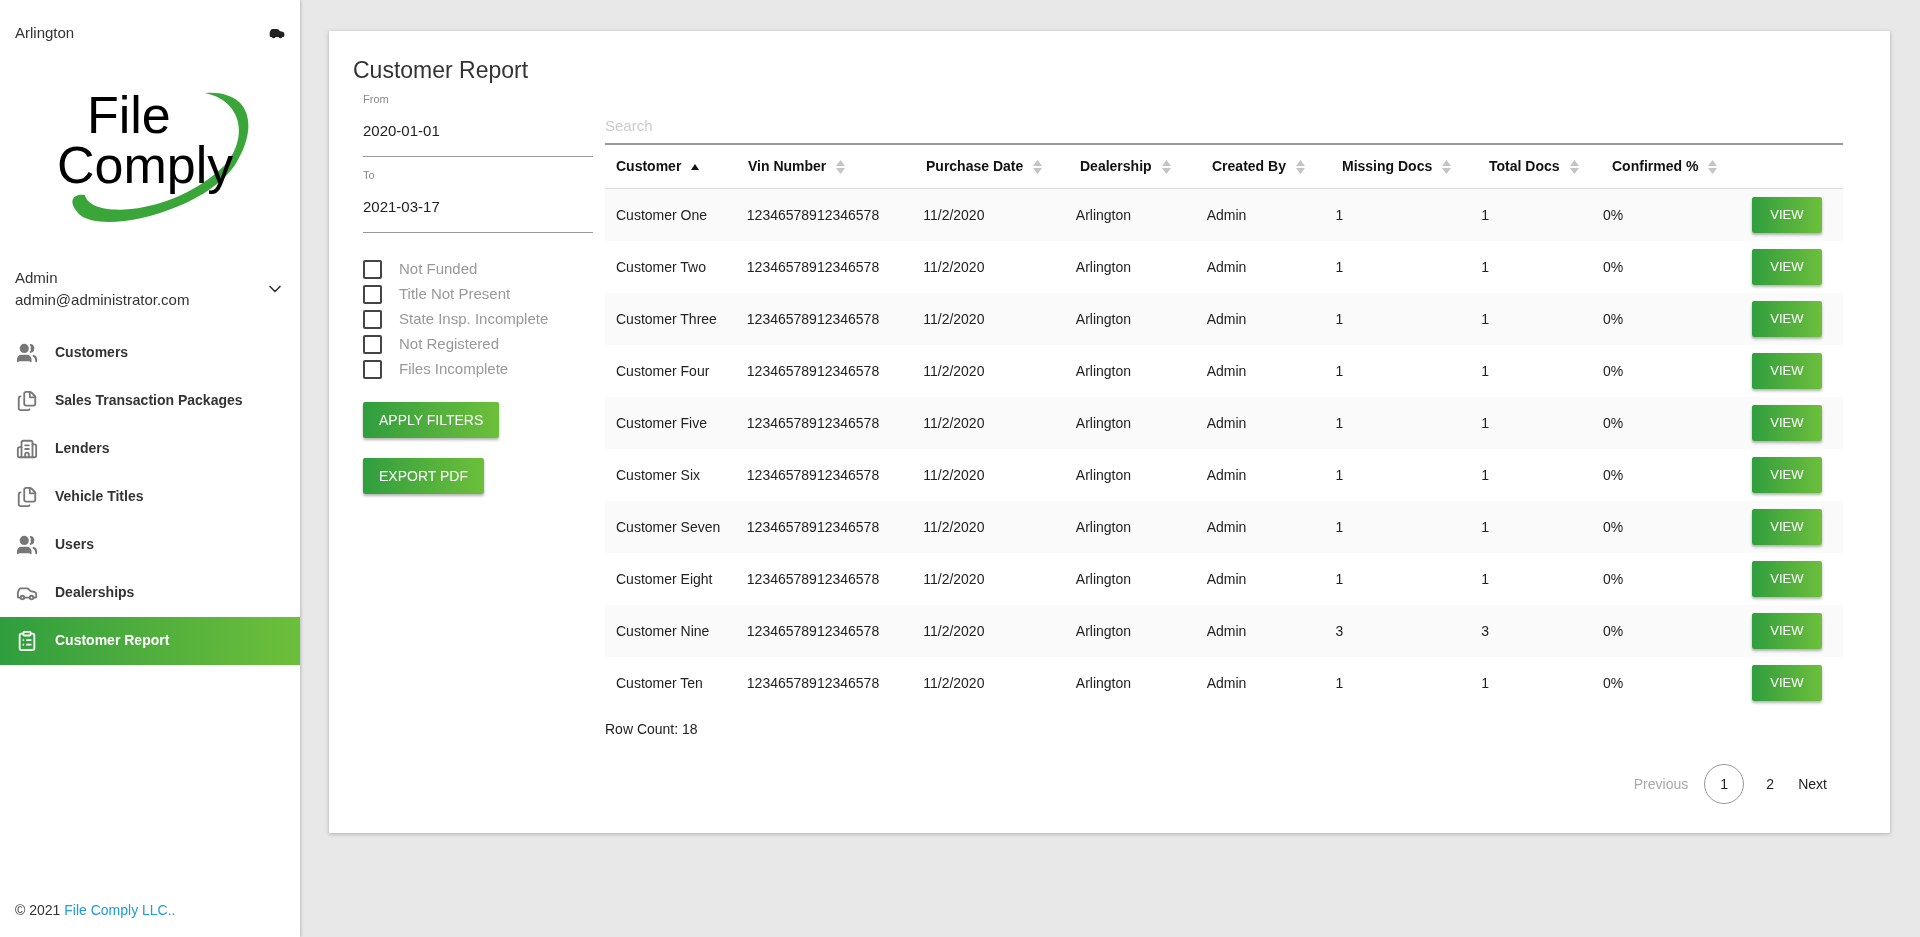  I want to click on table-cell: Customer One, so click(662, 215).